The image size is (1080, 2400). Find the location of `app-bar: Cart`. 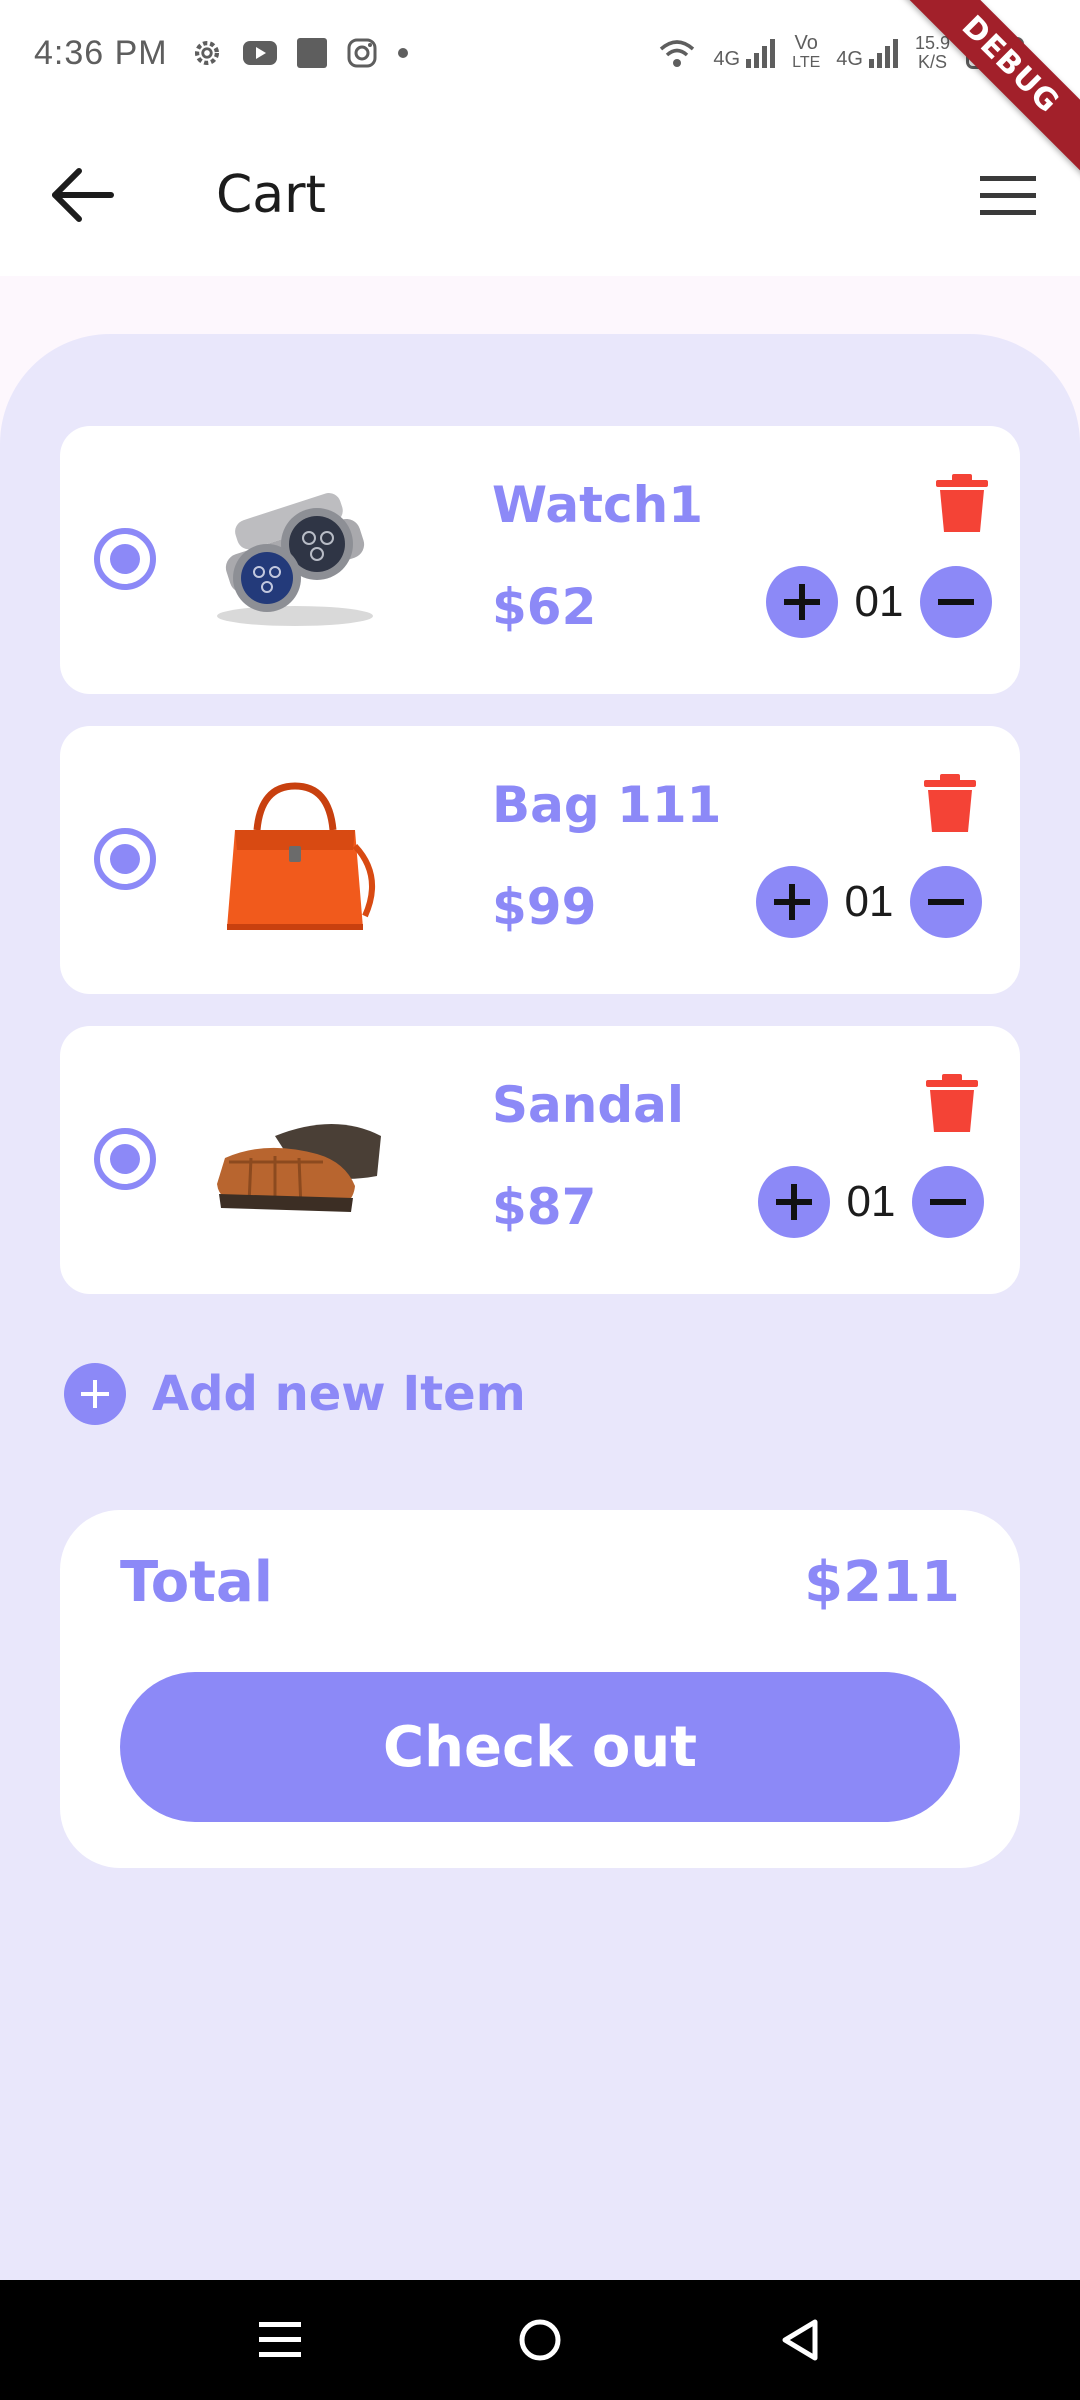

app-bar: Cart is located at coordinates (540, 191).